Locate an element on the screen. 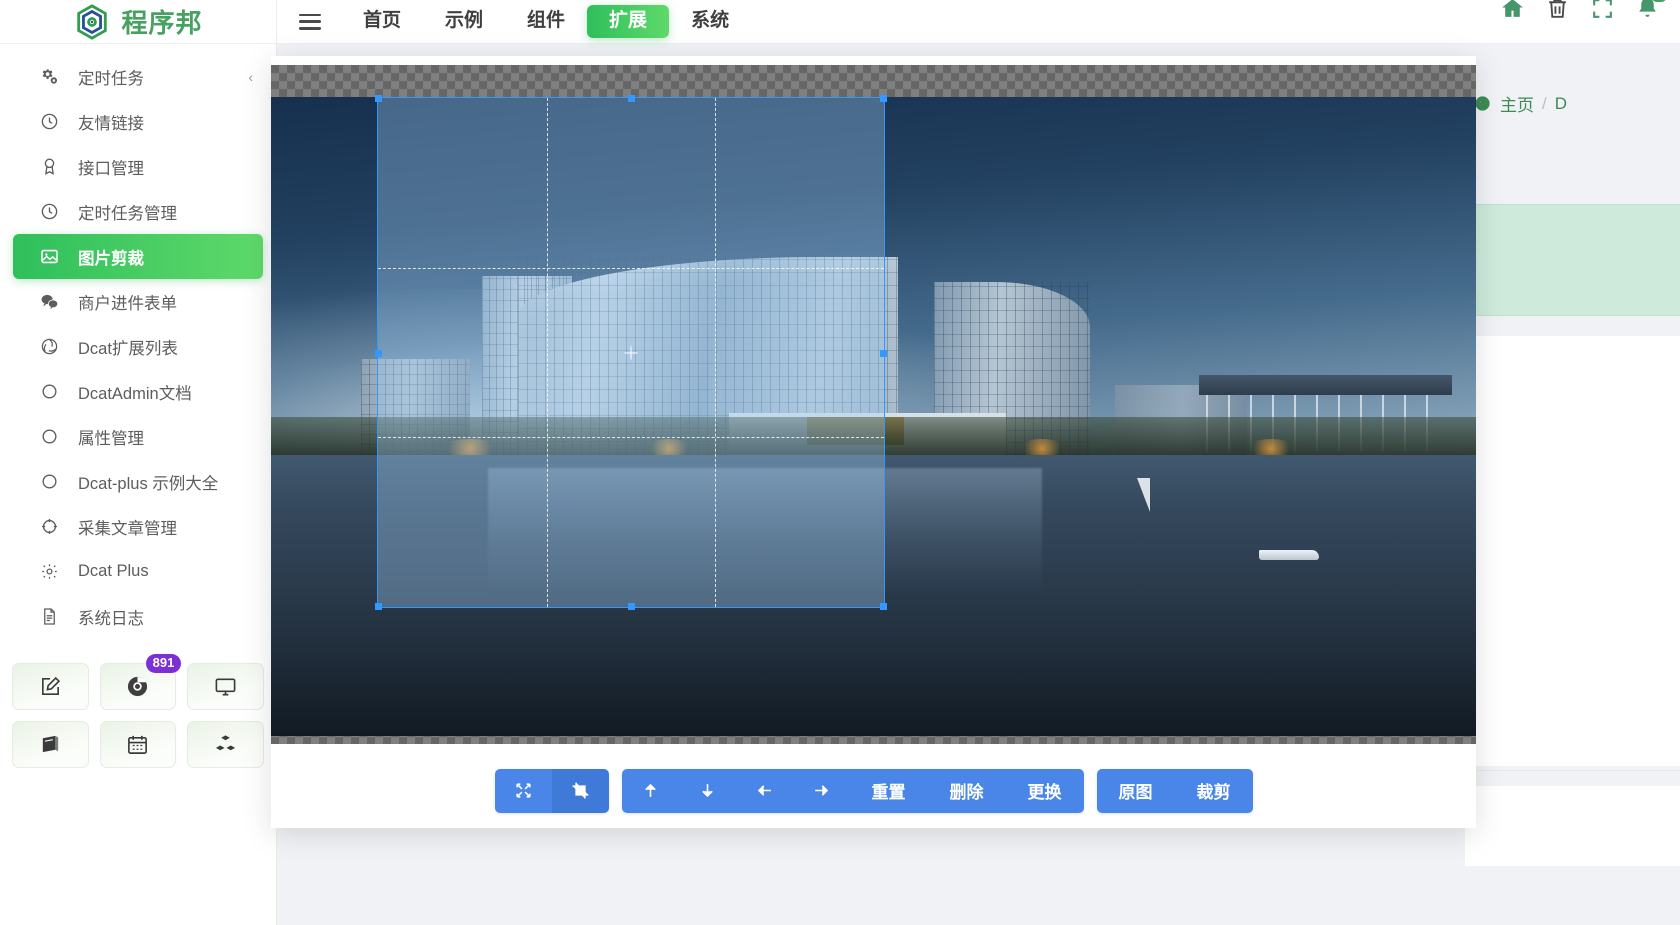  reset-button: 重置 is located at coordinates (888, 790).